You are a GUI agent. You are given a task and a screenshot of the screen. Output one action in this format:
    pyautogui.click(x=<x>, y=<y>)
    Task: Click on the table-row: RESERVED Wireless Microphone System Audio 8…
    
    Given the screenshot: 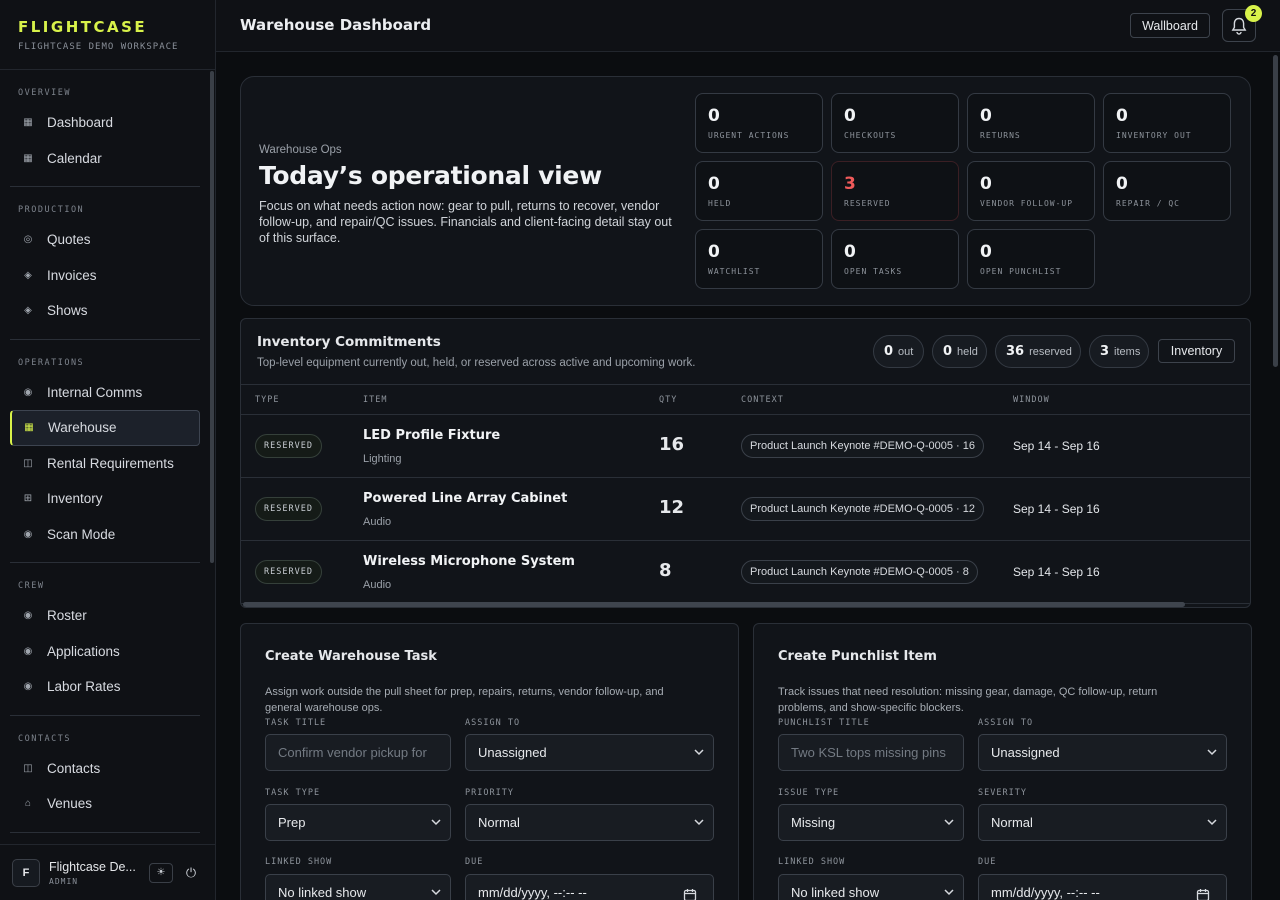 What is the action you would take?
    pyautogui.click(x=745, y=572)
    